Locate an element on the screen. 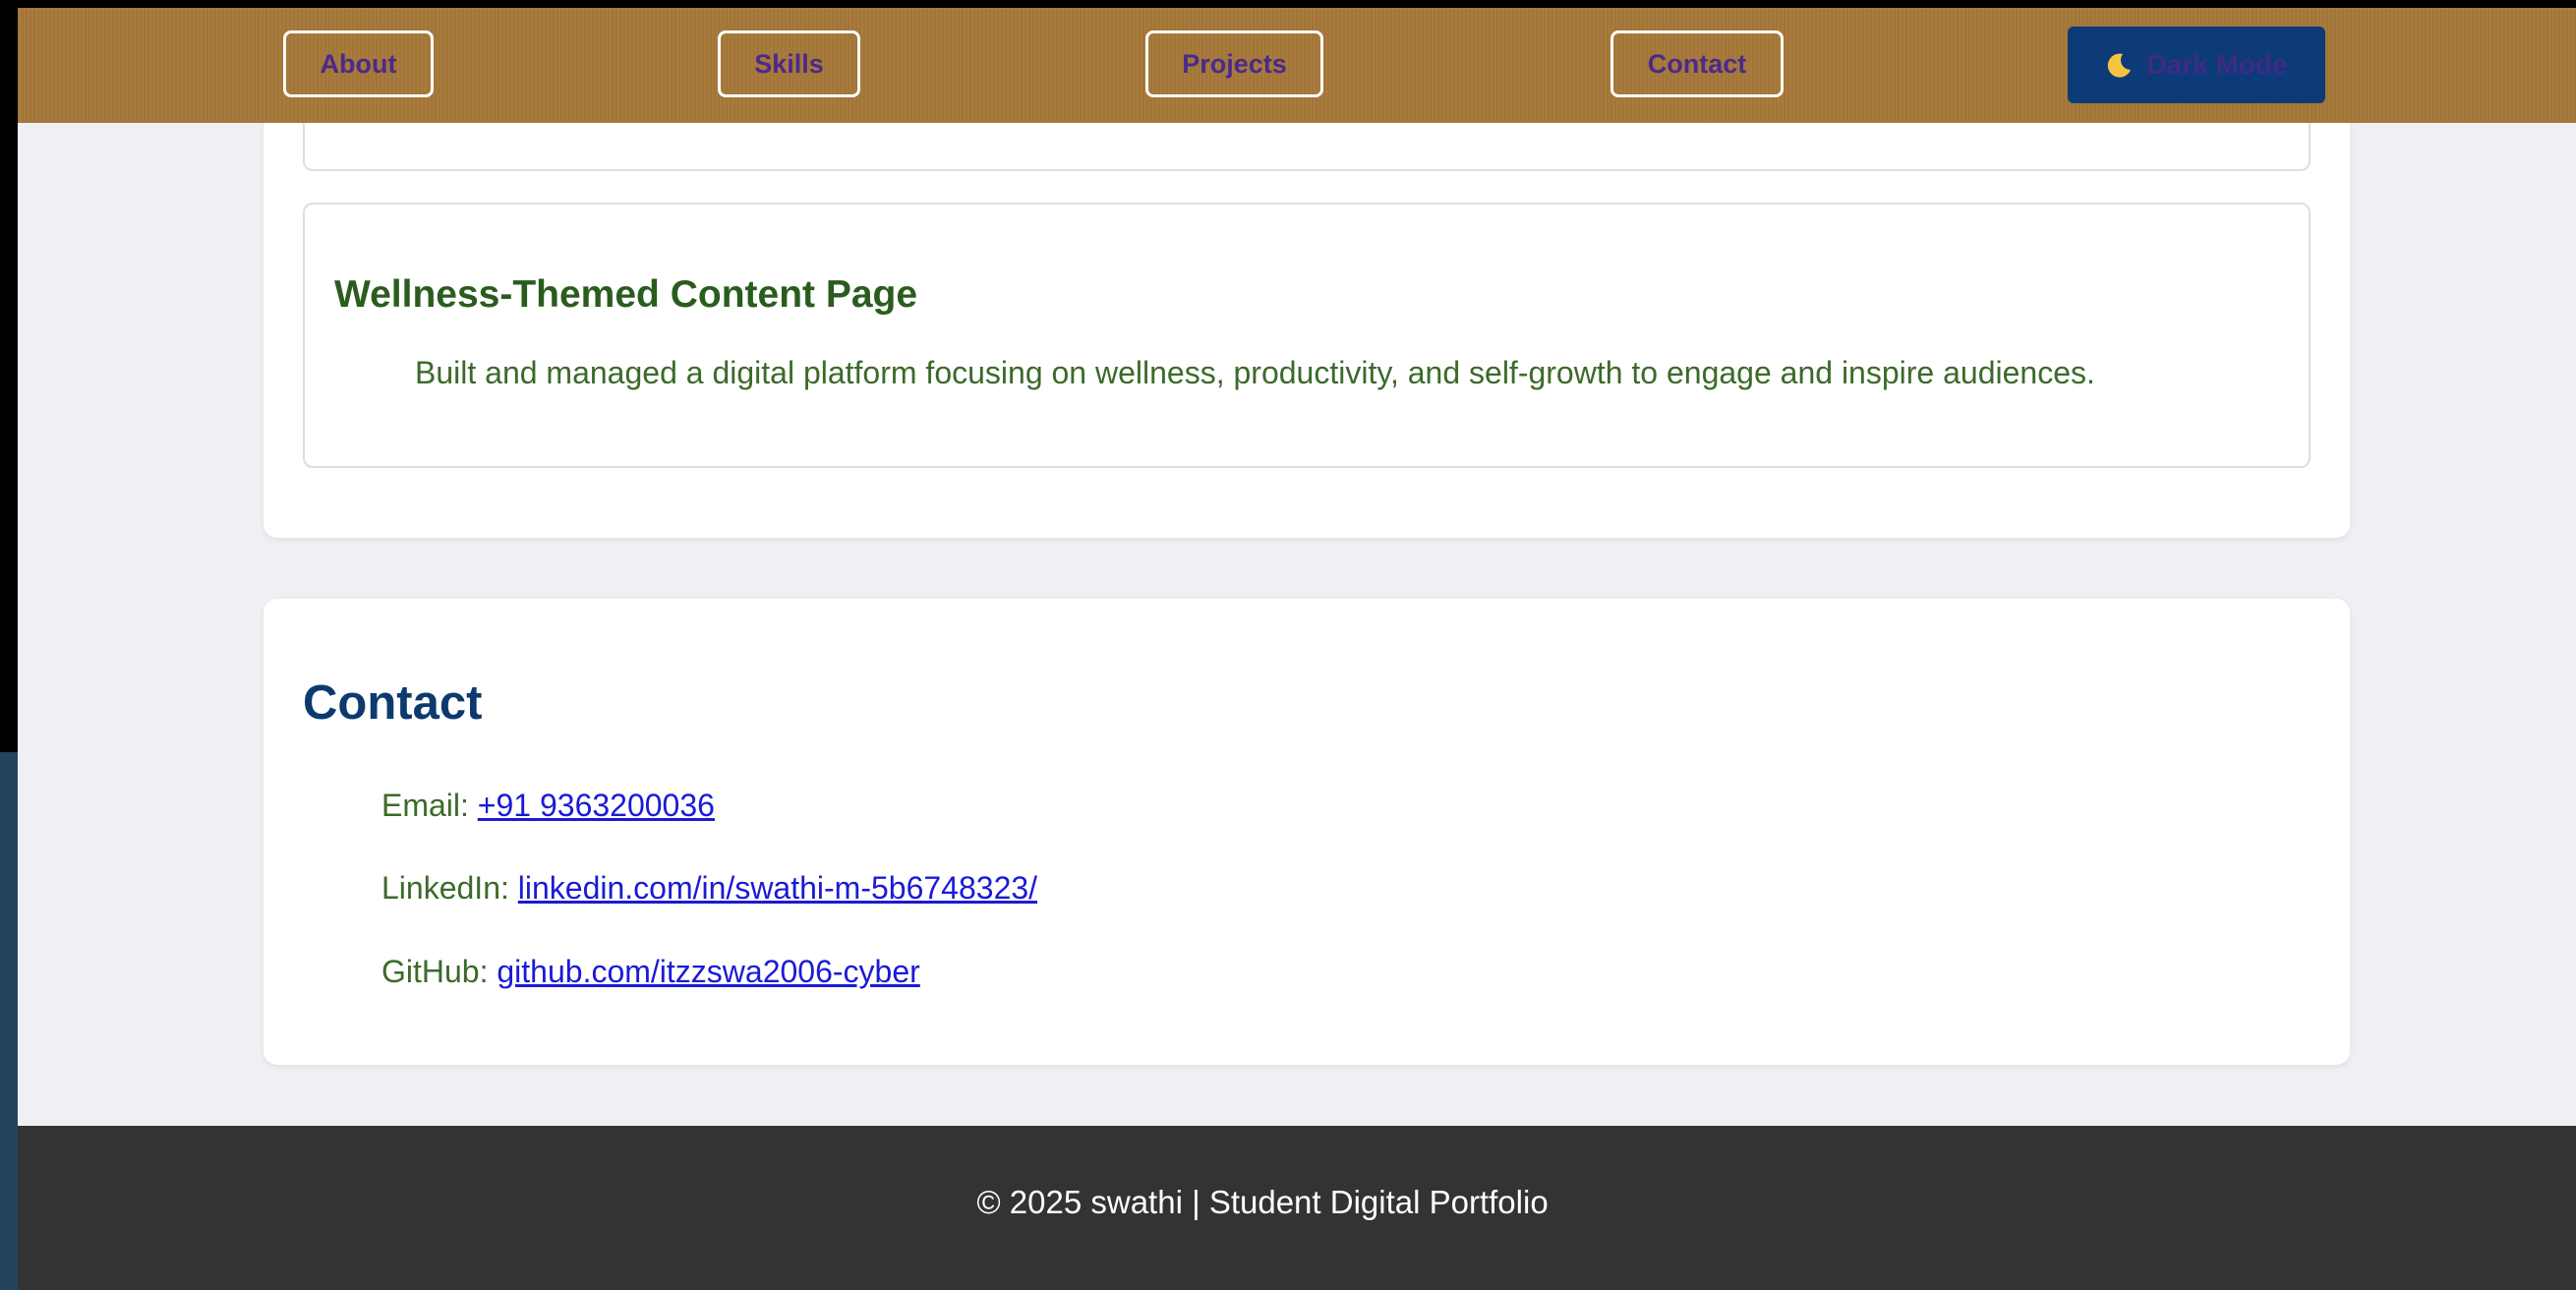 The image size is (2576, 1290). github-label: GitHub: is located at coordinates (439, 971).